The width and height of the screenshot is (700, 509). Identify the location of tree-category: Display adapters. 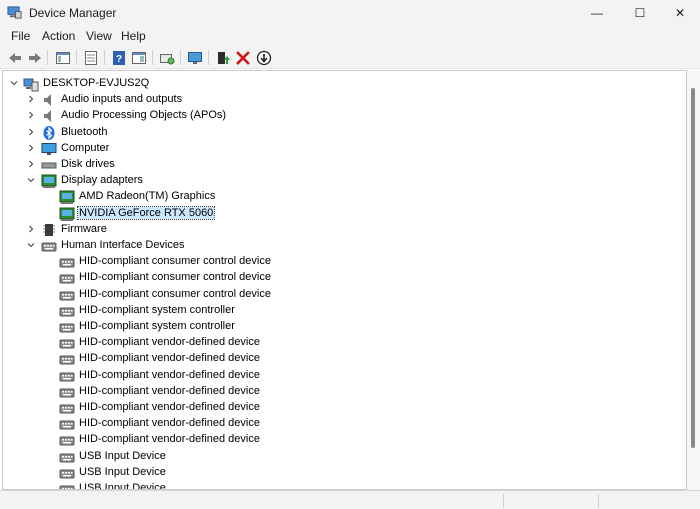
(344, 181).